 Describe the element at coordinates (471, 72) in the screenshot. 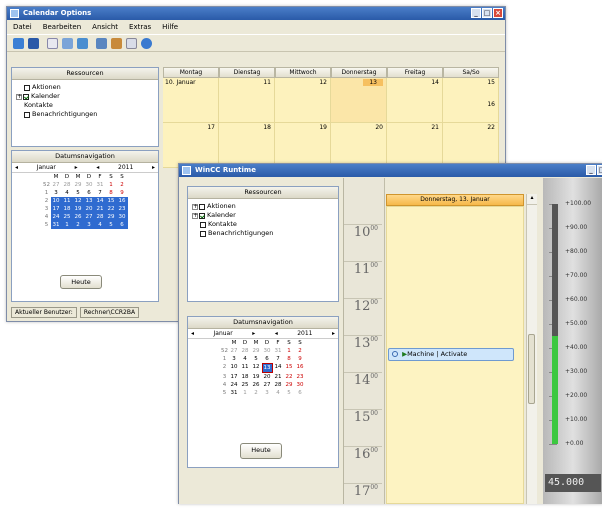

I see `weekday-column-header: Sa/So` at that location.